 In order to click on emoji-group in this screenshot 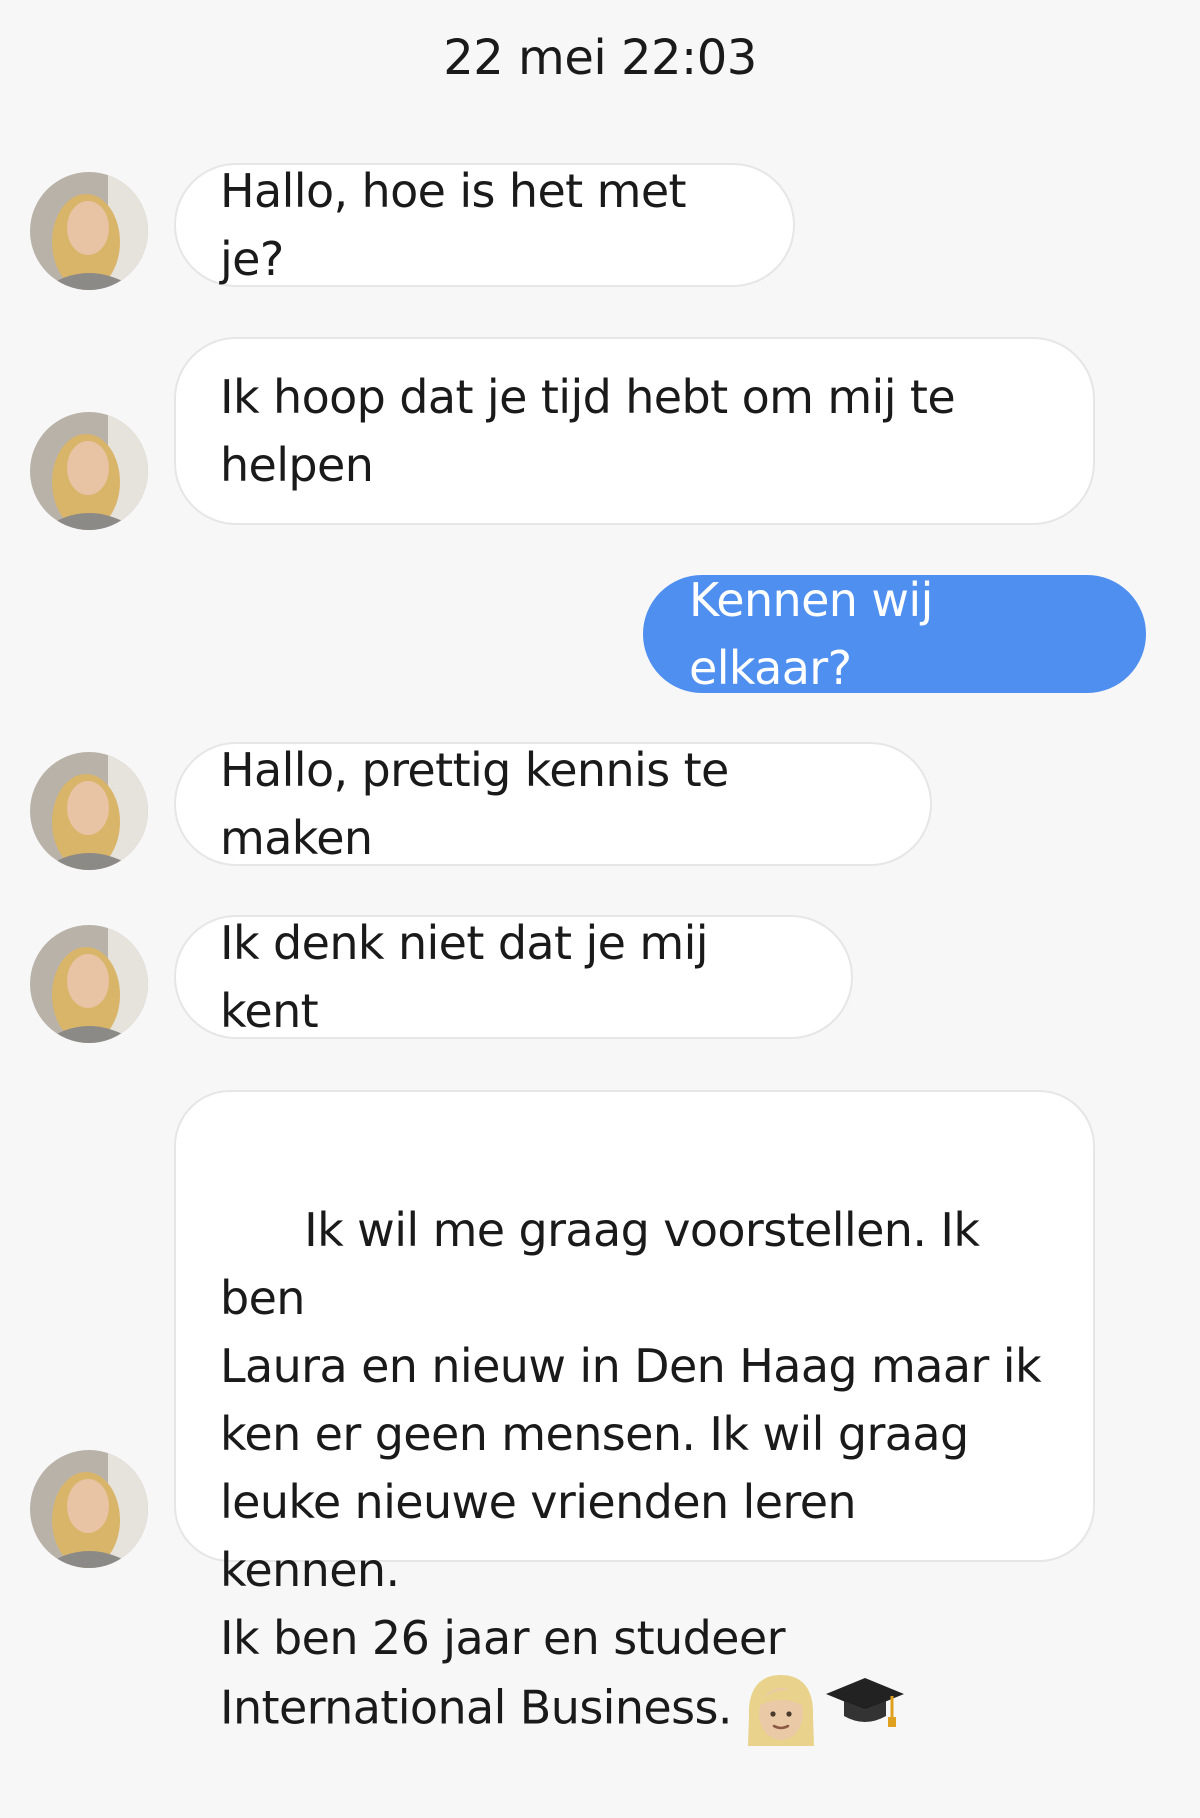, I will do `click(824, 1711)`.